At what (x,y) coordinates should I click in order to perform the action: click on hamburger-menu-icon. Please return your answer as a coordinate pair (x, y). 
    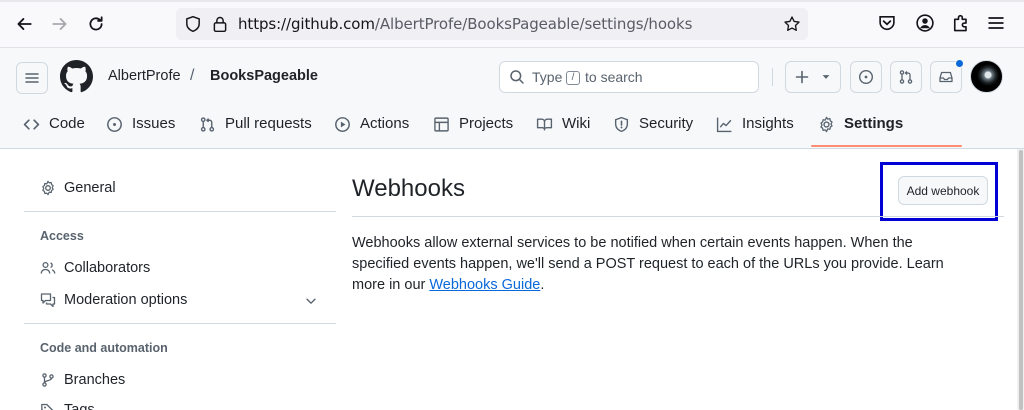
    Looking at the image, I should click on (996, 23).